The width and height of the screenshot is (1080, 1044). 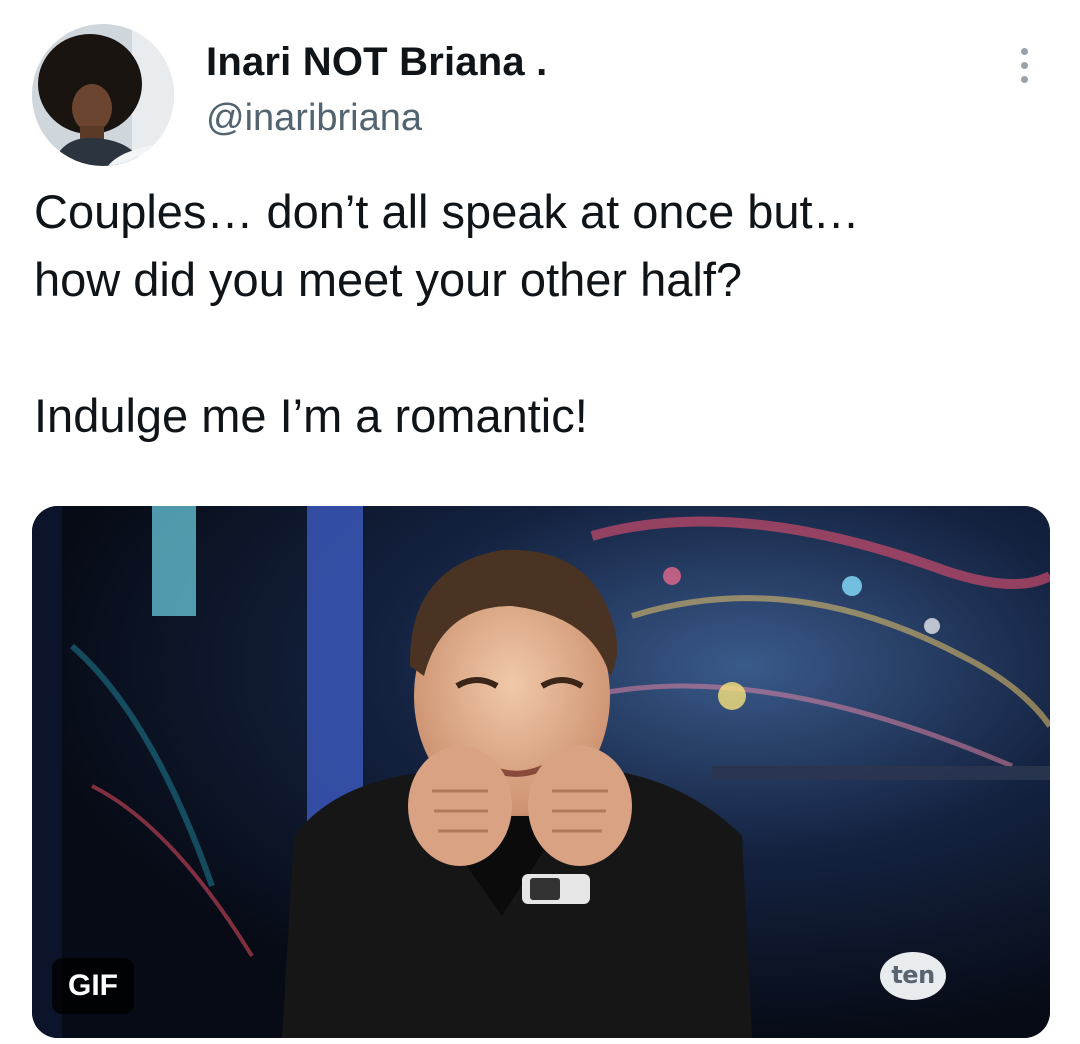 What do you see at coordinates (913, 976) in the screenshot?
I see `ten-logo: ten` at bounding box center [913, 976].